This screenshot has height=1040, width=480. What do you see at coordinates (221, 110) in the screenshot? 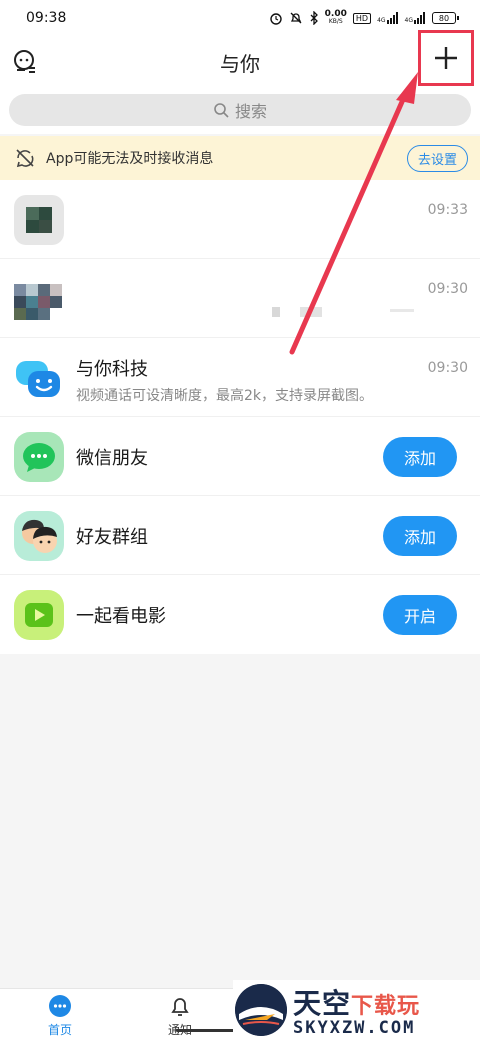
I see `search-icon` at bounding box center [221, 110].